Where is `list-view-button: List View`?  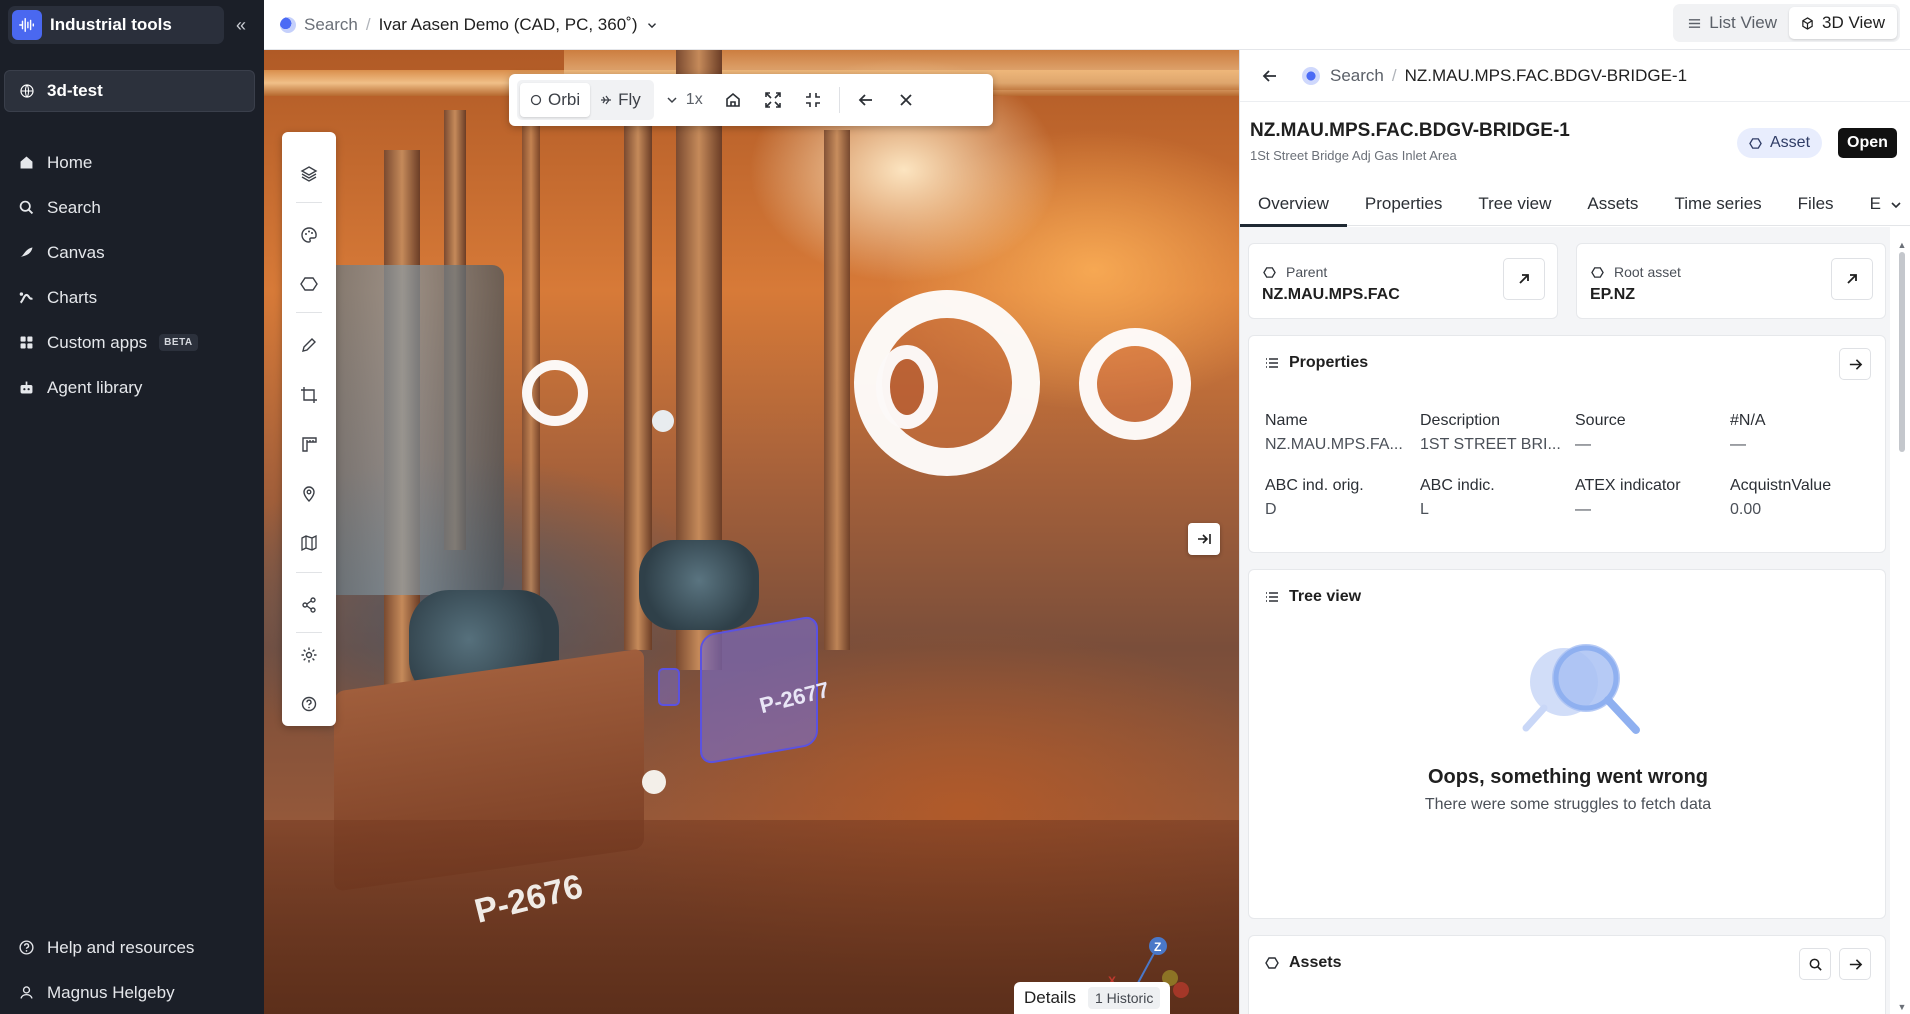
list-view-button: List View is located at coordinates (1732, 23).